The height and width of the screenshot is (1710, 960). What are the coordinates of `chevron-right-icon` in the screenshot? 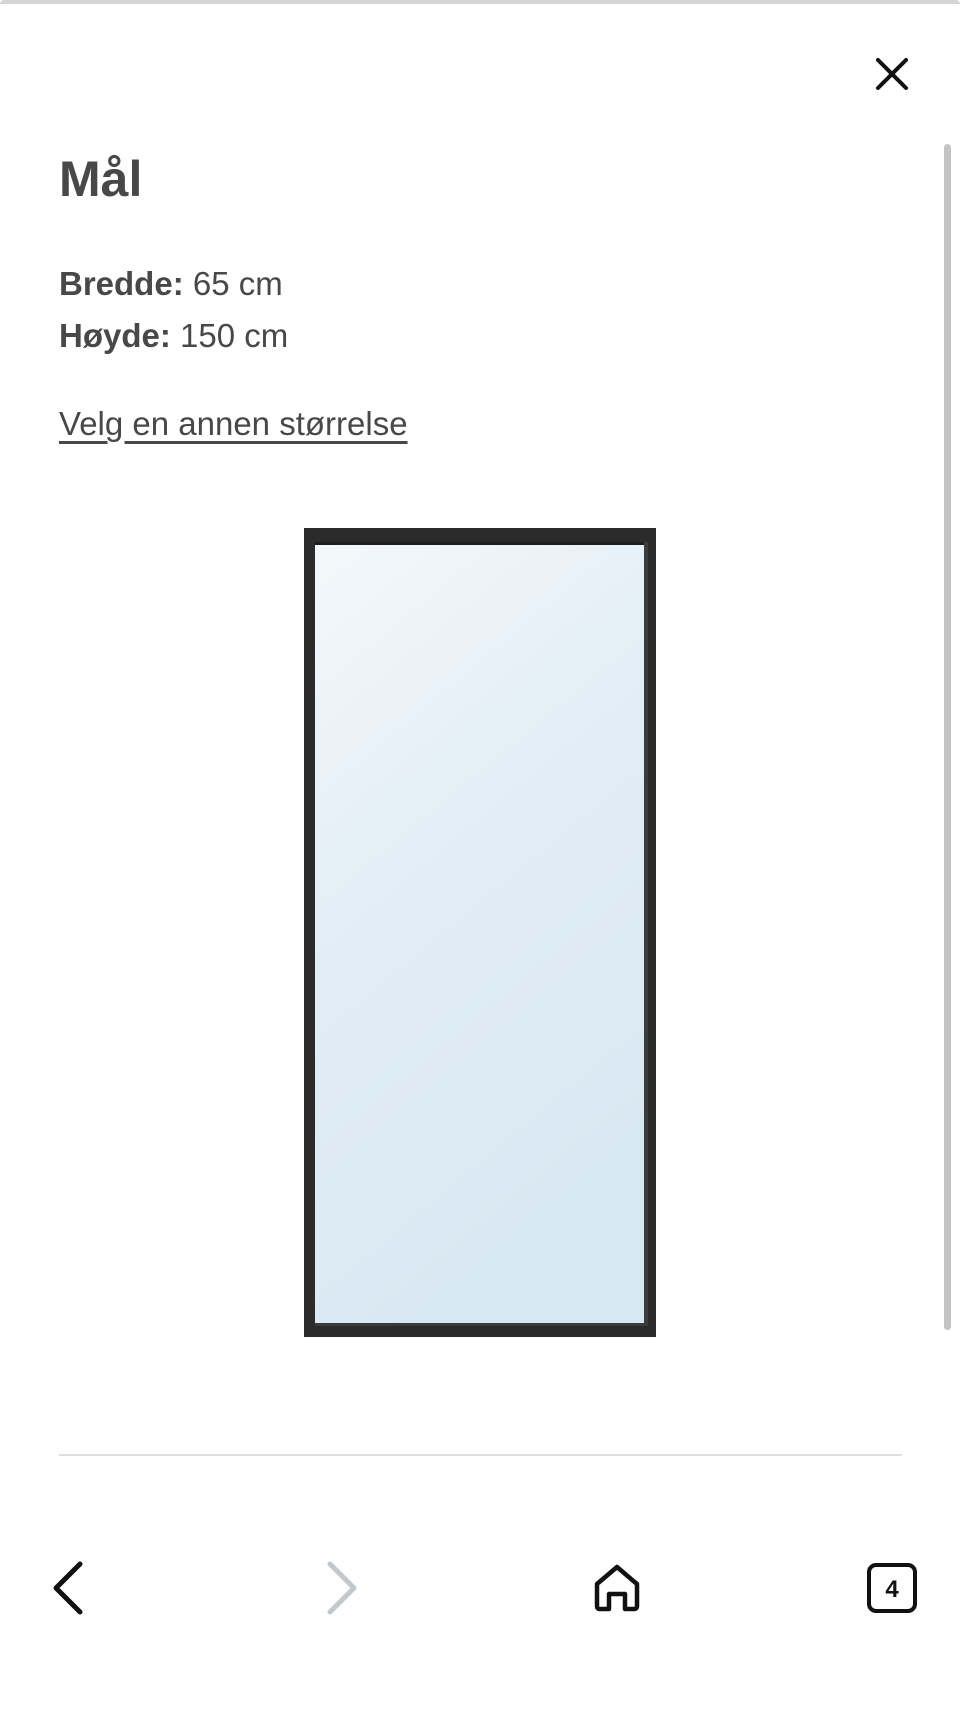 It's located at (342, 1588).